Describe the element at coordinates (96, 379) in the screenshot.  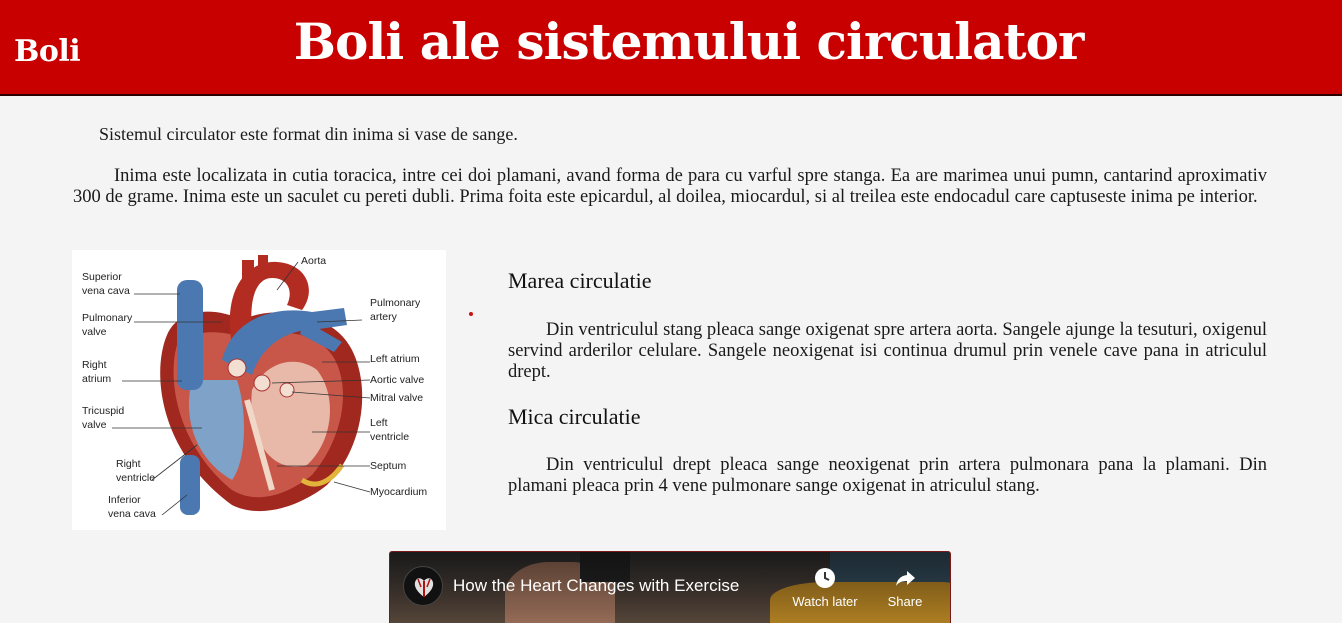
I see `svg-text: atrium` at that location.